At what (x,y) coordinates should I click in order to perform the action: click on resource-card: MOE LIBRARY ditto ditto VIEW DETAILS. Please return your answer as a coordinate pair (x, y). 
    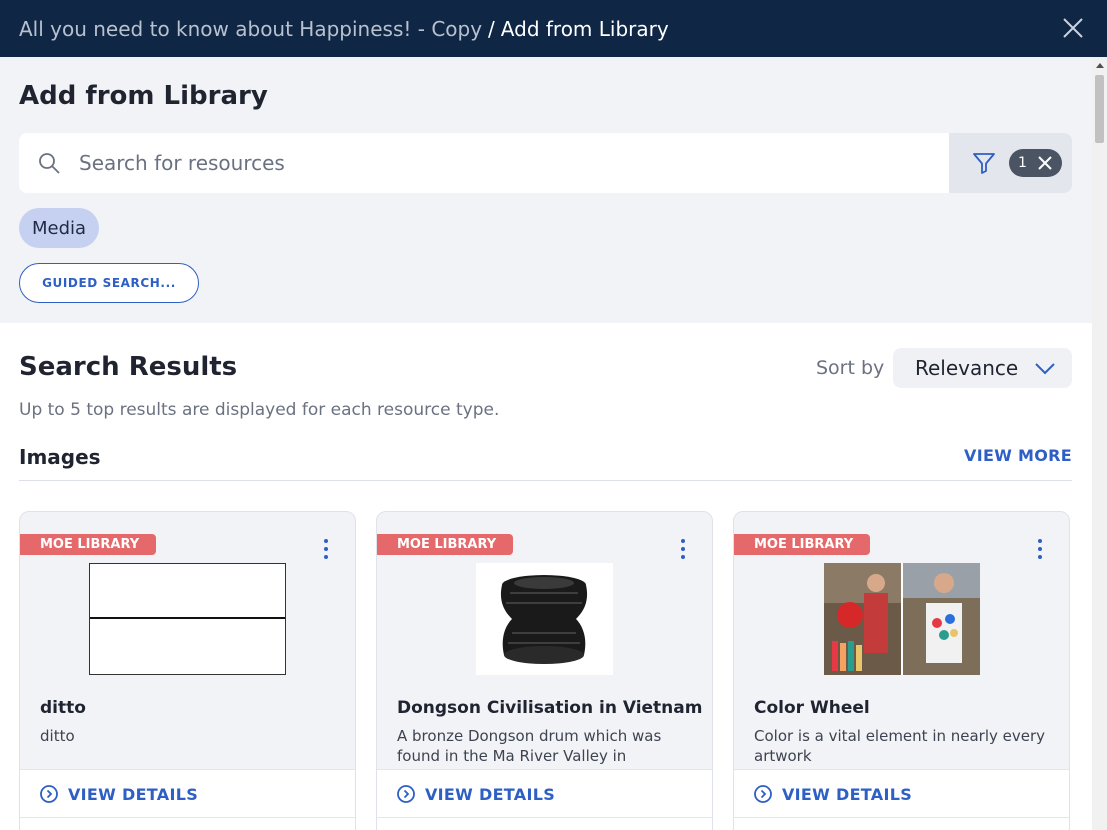
    Looking at the image, I should click on (187, 670).